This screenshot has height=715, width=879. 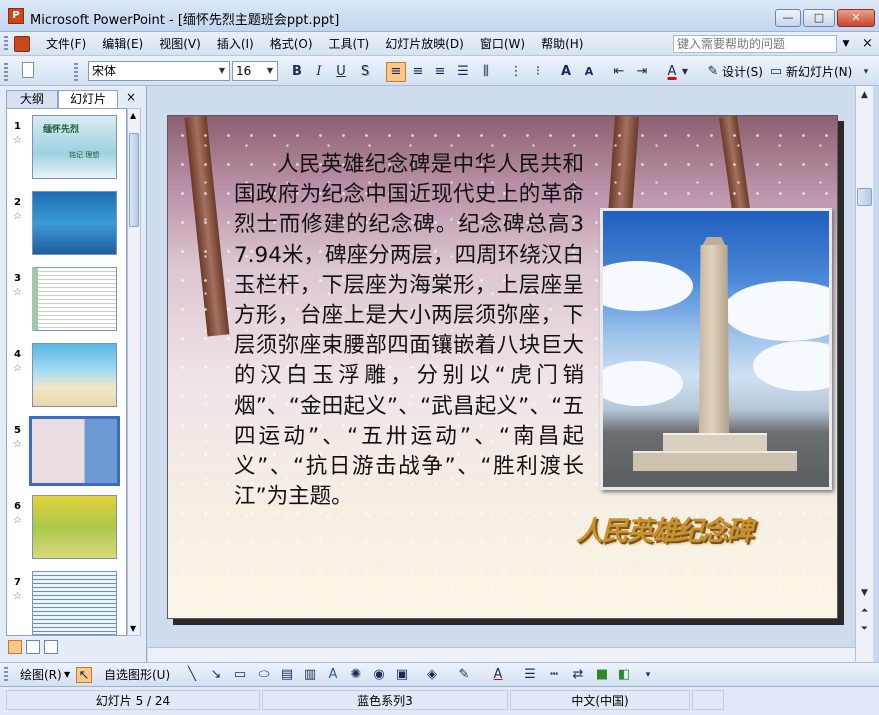 I want to click on font-dropdown-icon: ▼, so click(x=222, y=71).